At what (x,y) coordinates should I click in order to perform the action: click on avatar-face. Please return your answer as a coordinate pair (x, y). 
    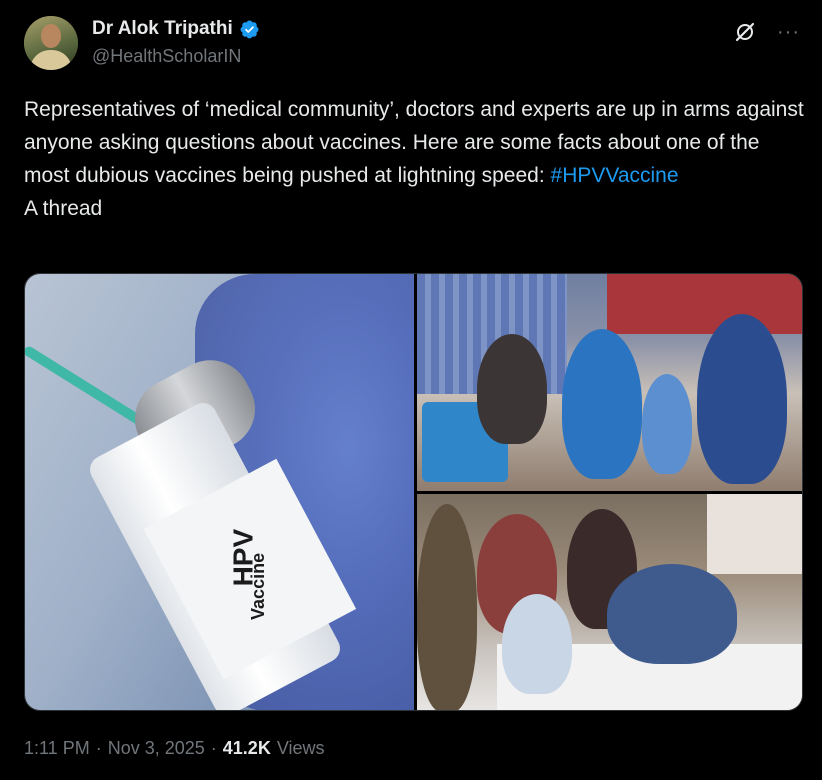
    Looking at the image, I should click on (51, 36).